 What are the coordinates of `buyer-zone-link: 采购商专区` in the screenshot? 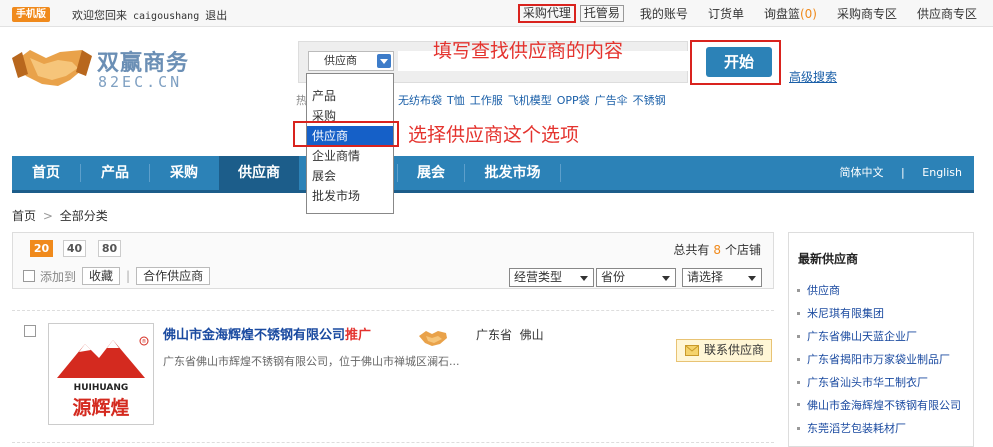 It's located at (867, 14).